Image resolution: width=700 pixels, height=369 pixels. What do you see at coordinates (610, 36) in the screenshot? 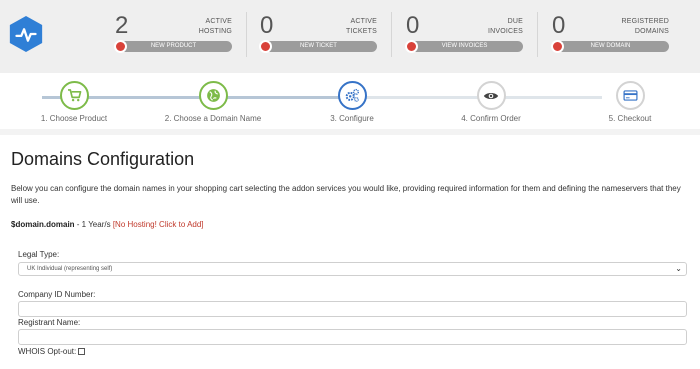
I see `stat-registered-domains: 0 REGISTERED DOMAINS NEW DOMAIN` at bounding box center [610, 36].